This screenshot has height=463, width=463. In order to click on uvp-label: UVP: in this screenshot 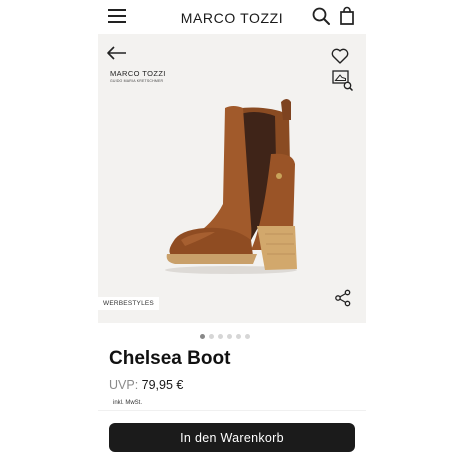, I will do `click(125, 385)`.